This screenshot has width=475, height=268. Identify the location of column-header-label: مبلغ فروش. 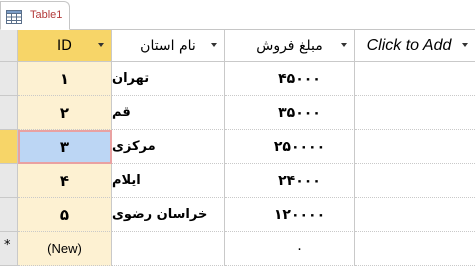
(289, 45).